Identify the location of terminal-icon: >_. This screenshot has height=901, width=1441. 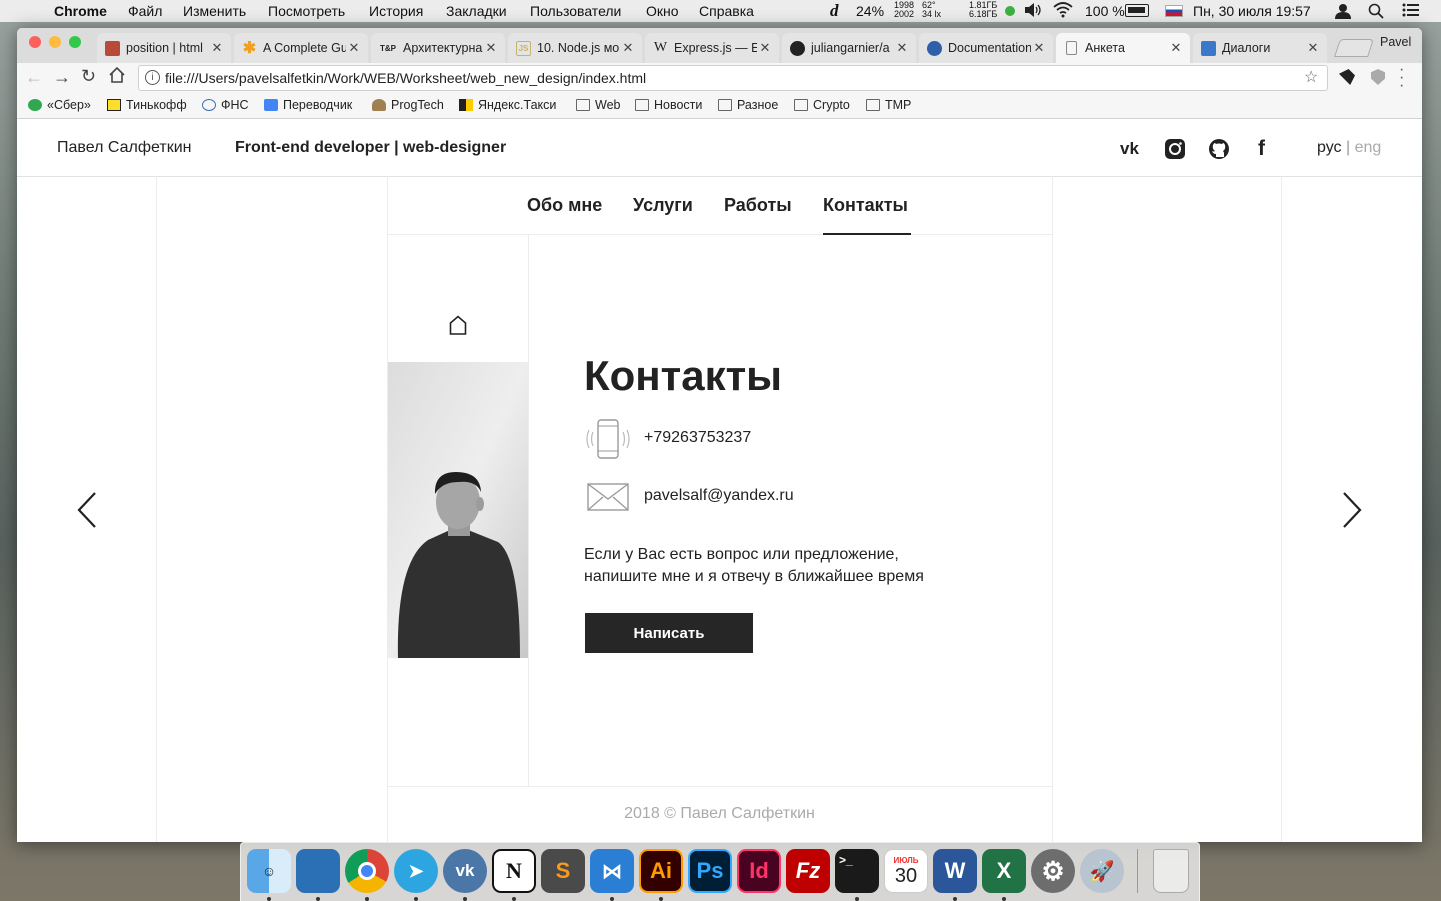
(857, 871).